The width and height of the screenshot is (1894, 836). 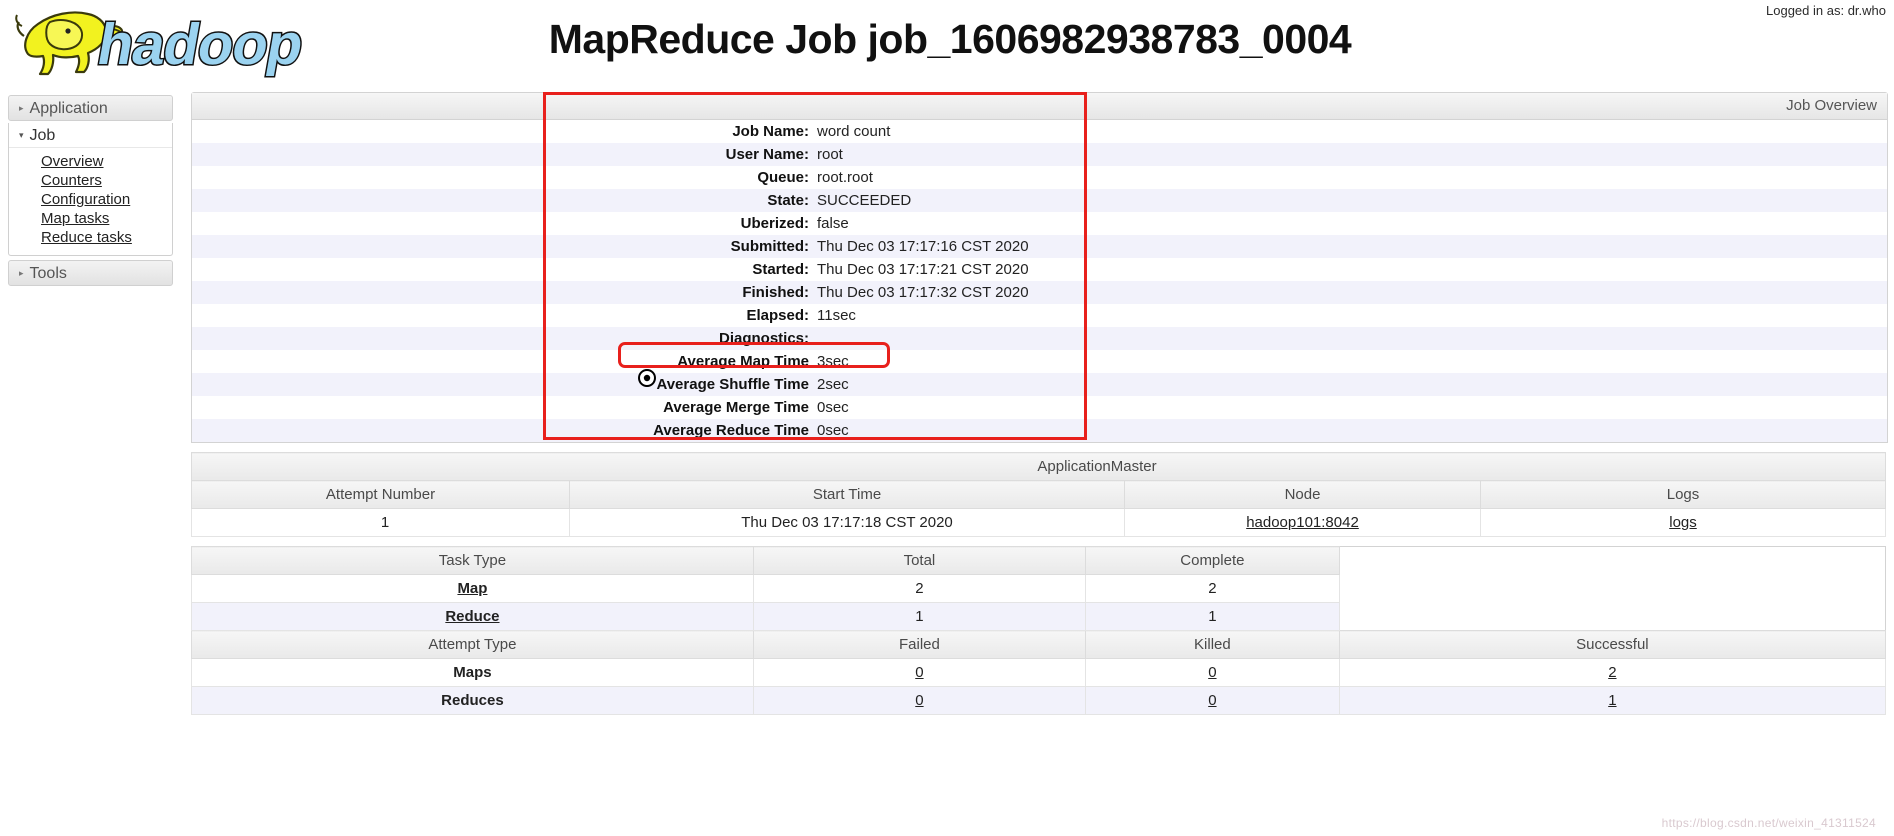 What do you see at coordinates (788, 200) in the screenshot?
I see `row-label: State:` at bounding box center [788, 200].